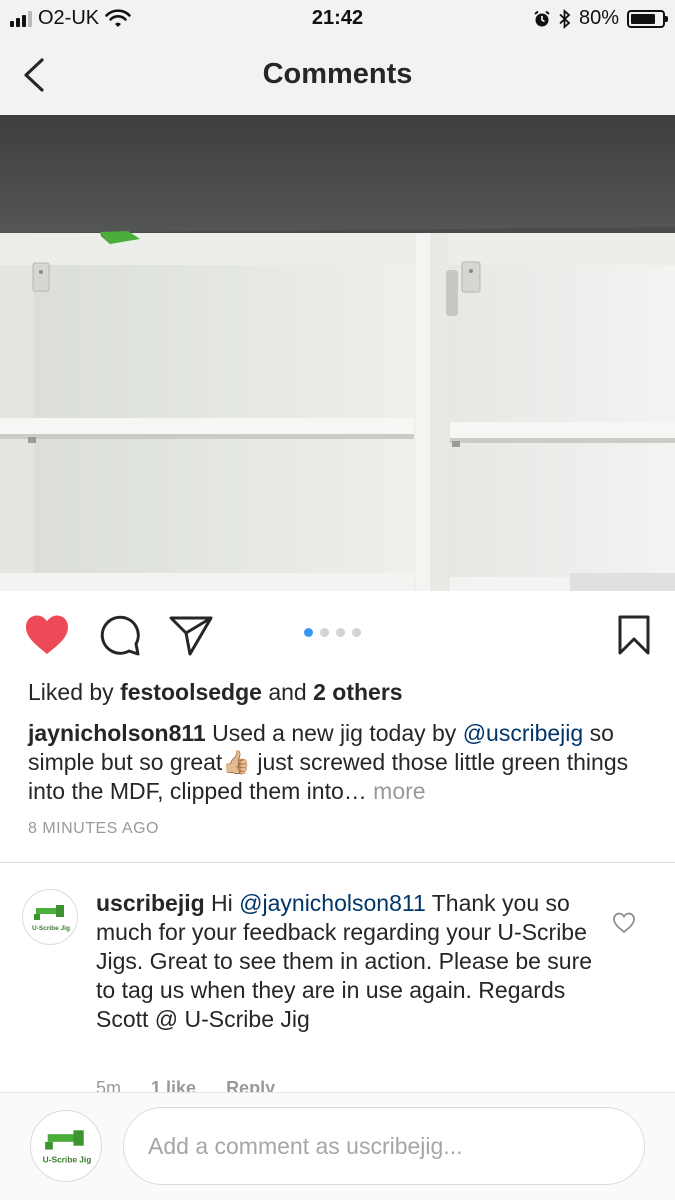 This screenshot has width=675, height=1200. I want to click on comment-text-1: Hi, so click(222, 903).